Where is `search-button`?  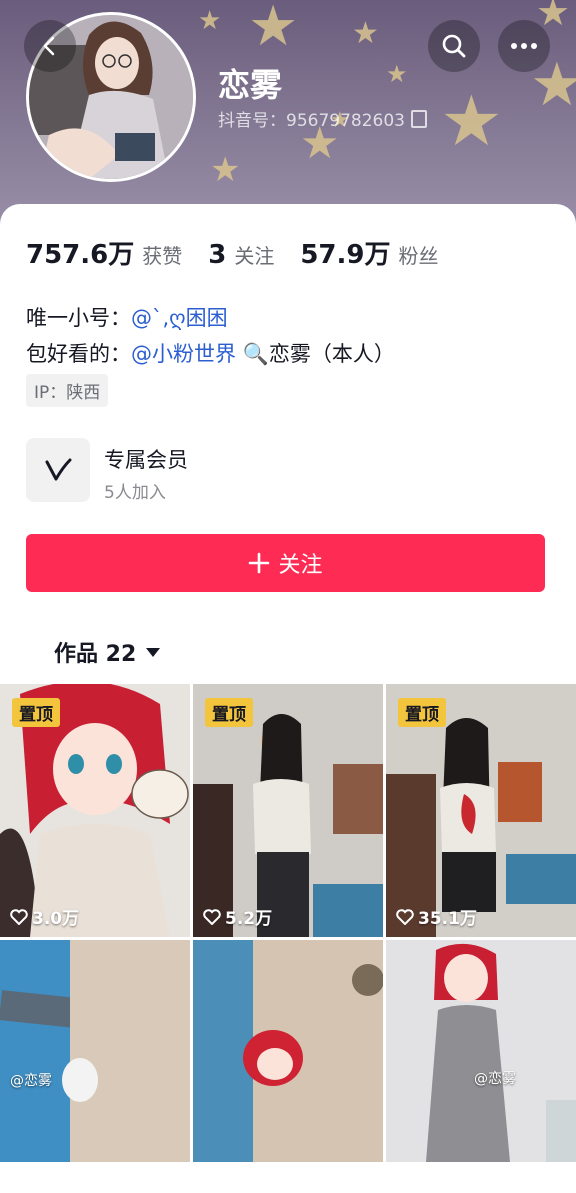
search-button is located at coordinates (454, 46).